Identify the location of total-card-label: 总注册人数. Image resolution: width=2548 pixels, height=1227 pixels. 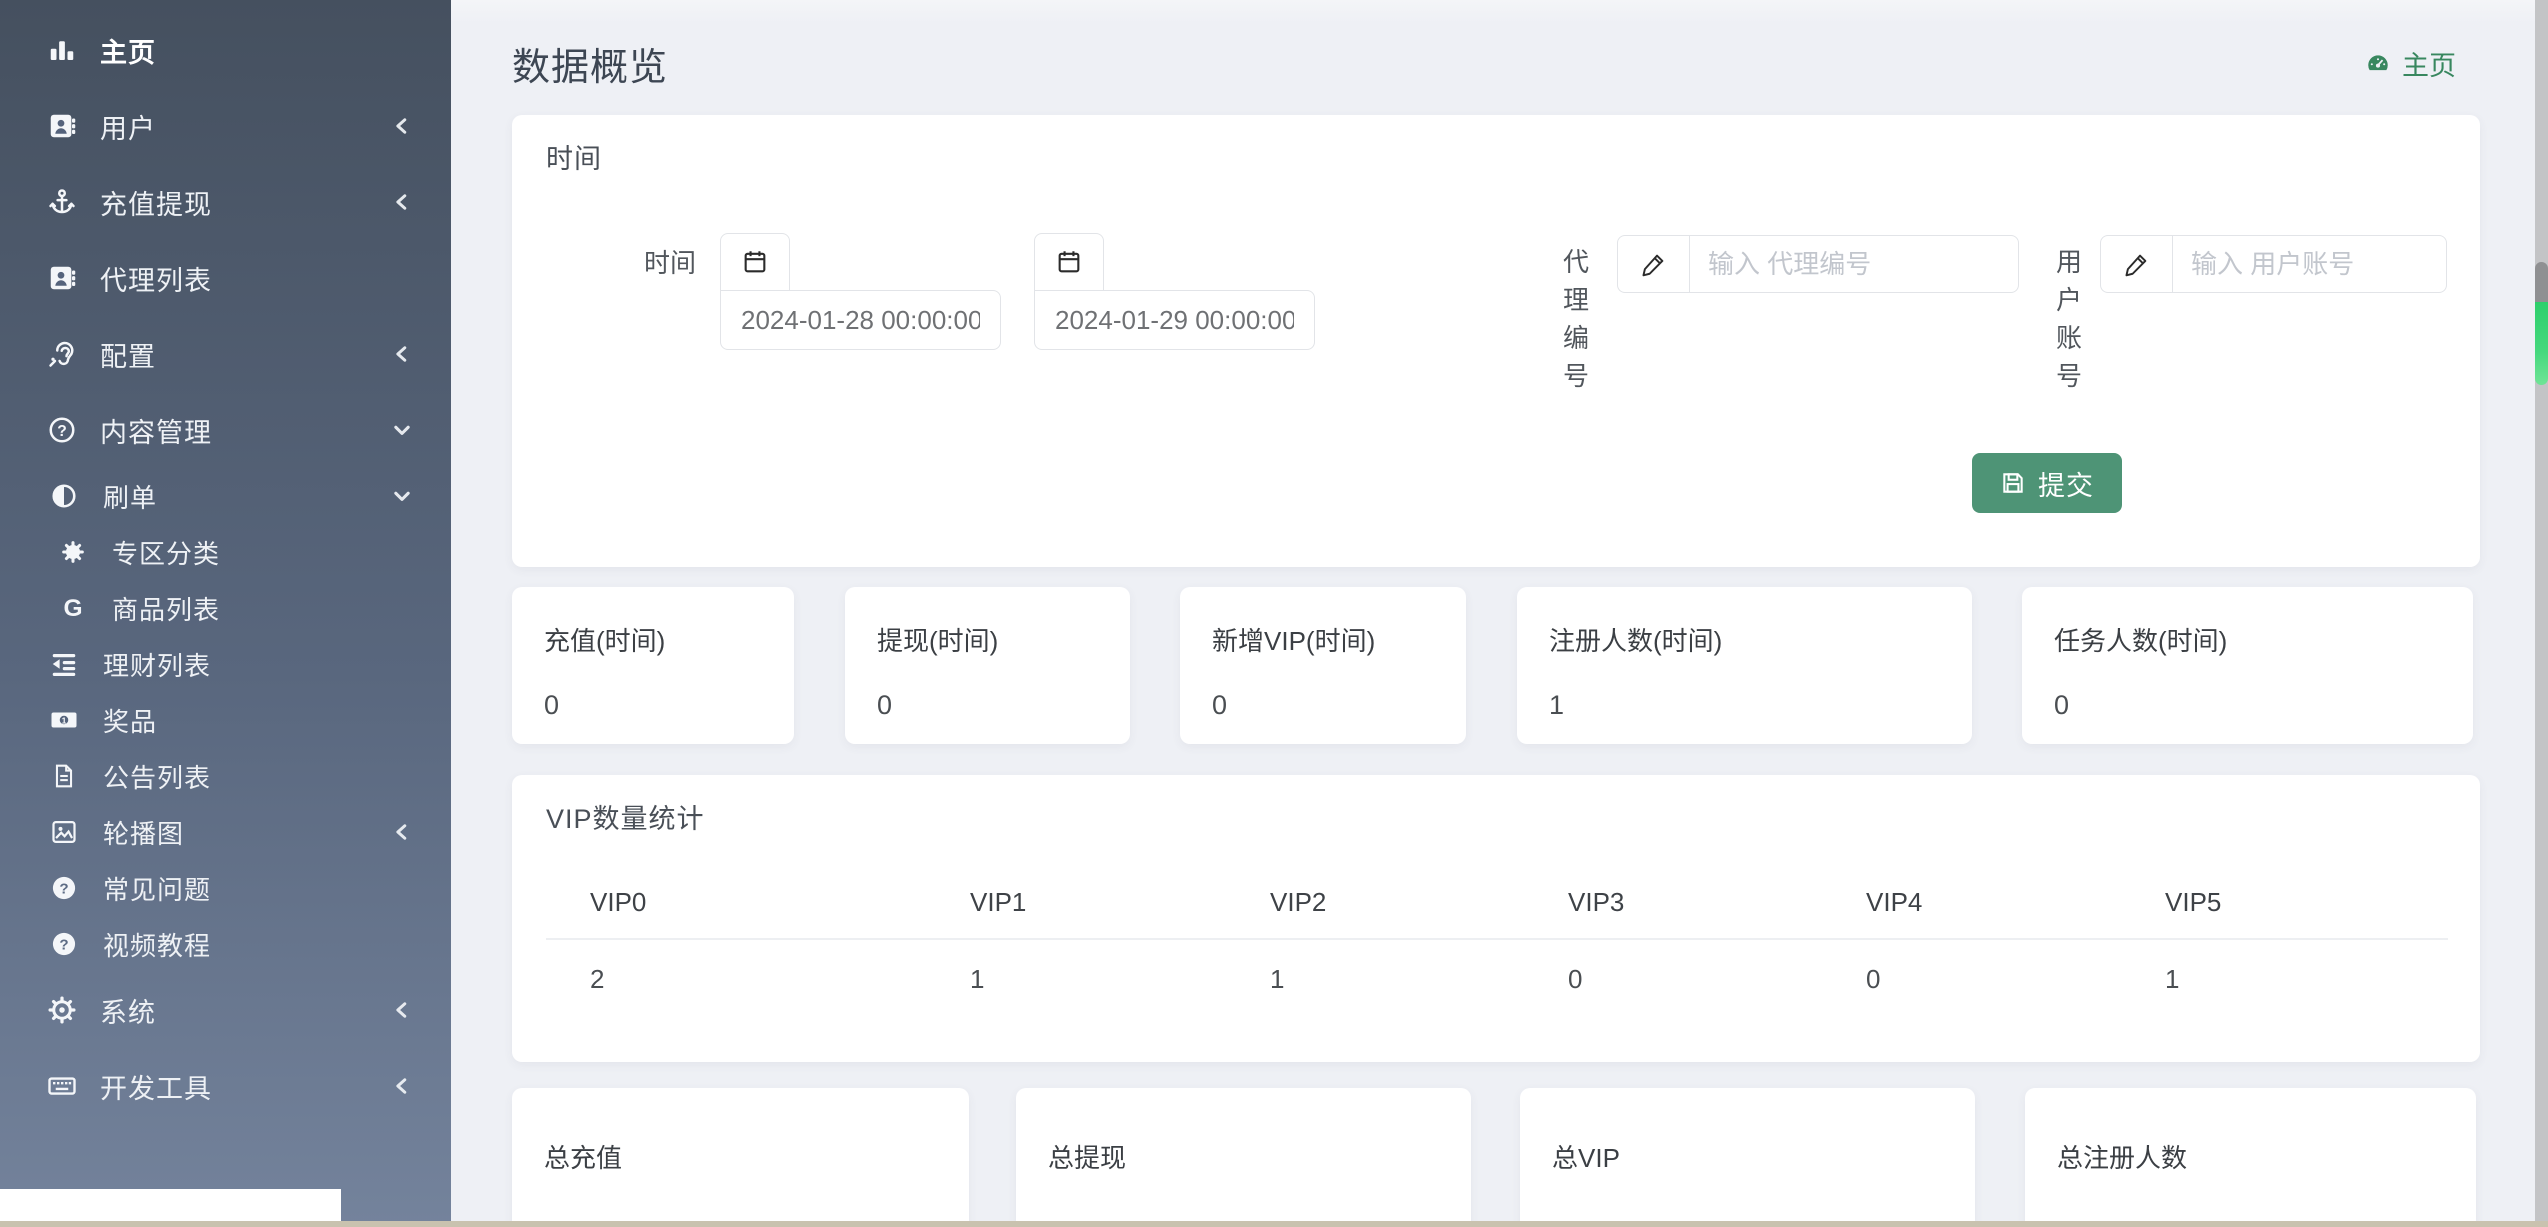
(2122, 1158).